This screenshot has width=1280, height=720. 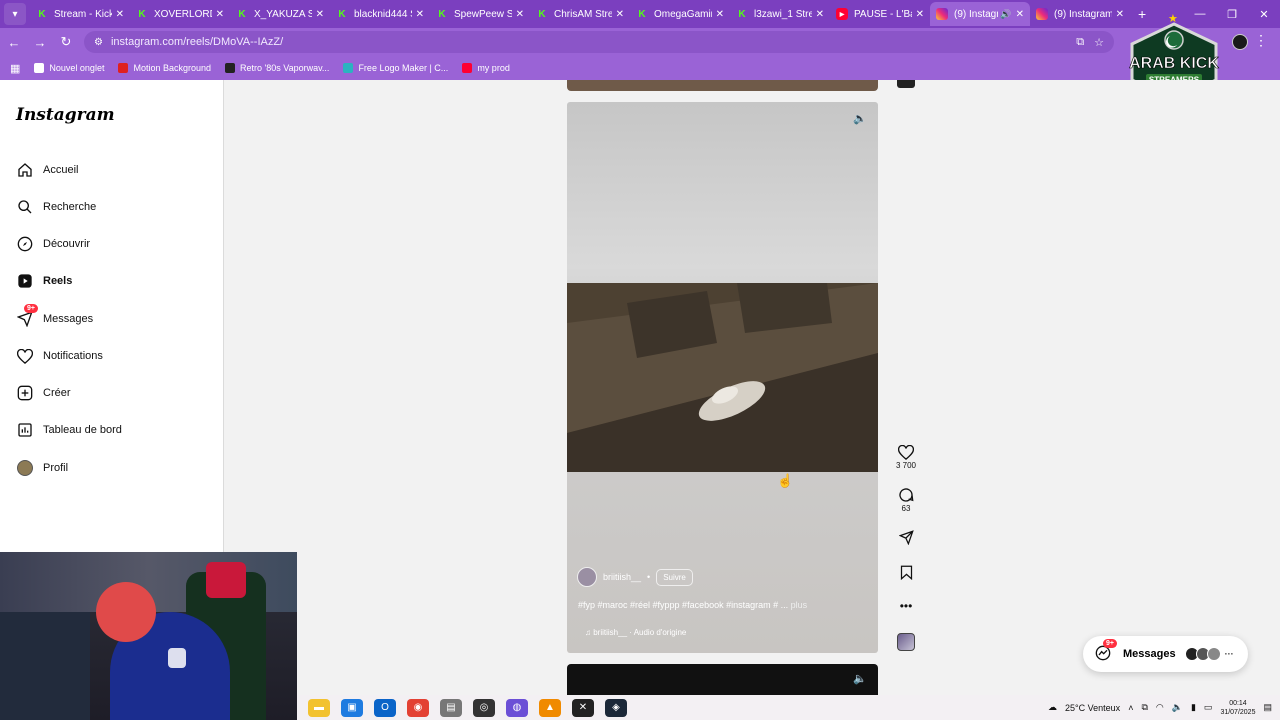 I want to click on audio-thumbnail, so click(x=906, y=642).